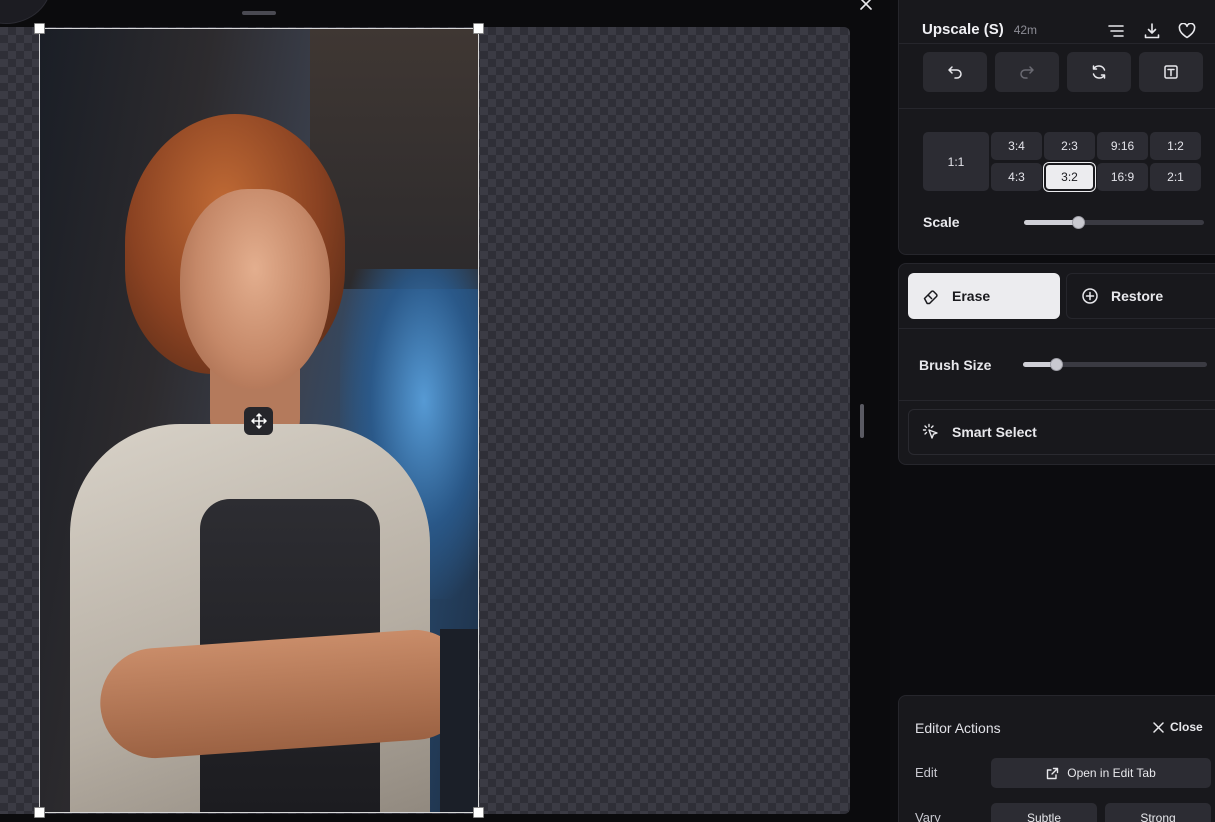  Describe the element at coordinates (1027, 72) in the screenshot. I see `redo-icon` at that location.